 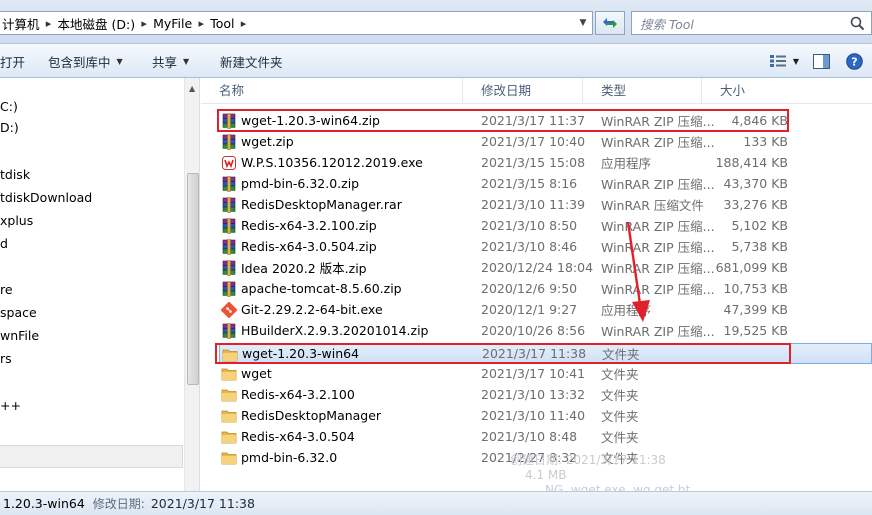 What do you see at coordinates (765, 141) in the screenshot?
I see `file-size: 133 KB` at bounding box center [765, 141].